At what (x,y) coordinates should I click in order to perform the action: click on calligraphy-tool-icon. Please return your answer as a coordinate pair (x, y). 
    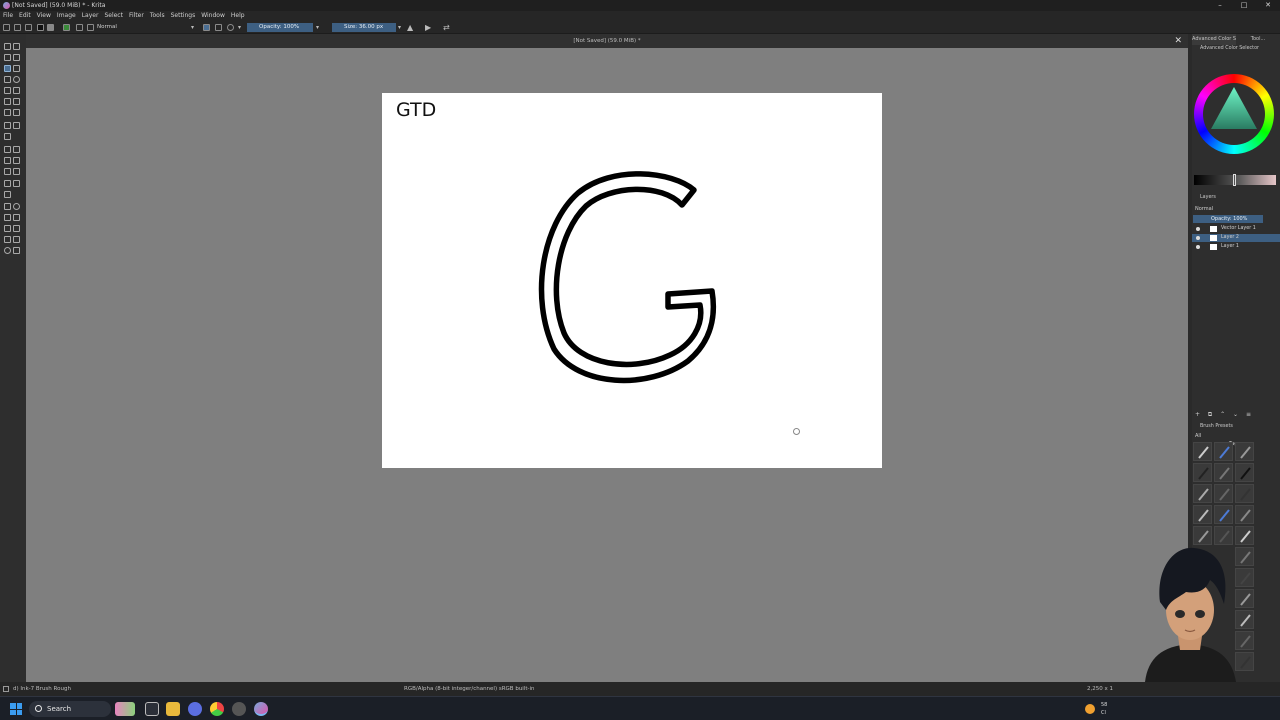
    Looking at the image, I should click on (16, 57).